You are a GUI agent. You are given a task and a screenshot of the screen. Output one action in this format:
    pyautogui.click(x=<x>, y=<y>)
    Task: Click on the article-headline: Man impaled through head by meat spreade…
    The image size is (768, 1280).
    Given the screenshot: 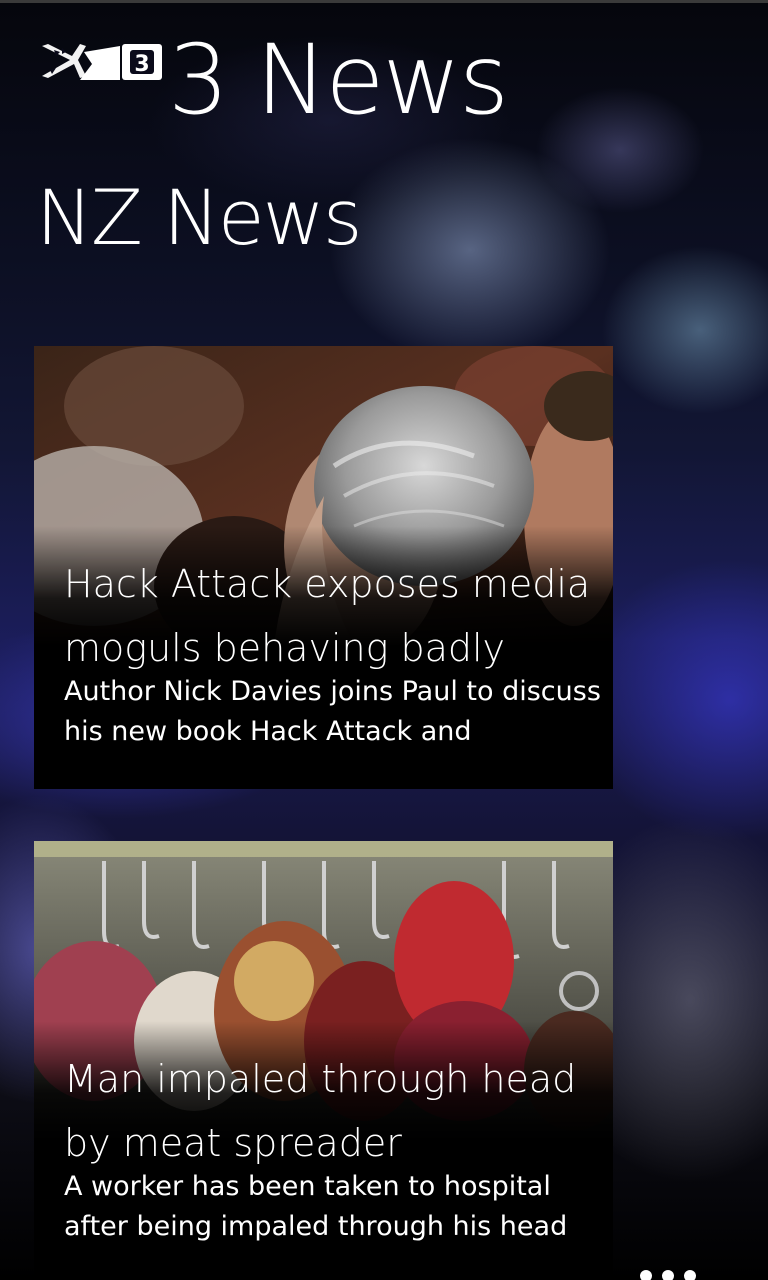 What is the action you would take?
    pyautogui.click(x=334, y=1111)
    